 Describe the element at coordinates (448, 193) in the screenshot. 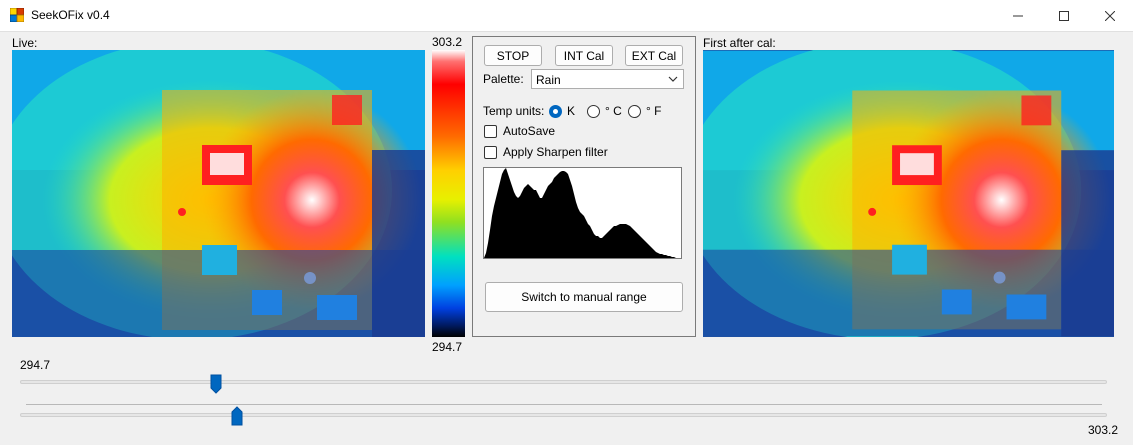

I see `colorbar` at that location.